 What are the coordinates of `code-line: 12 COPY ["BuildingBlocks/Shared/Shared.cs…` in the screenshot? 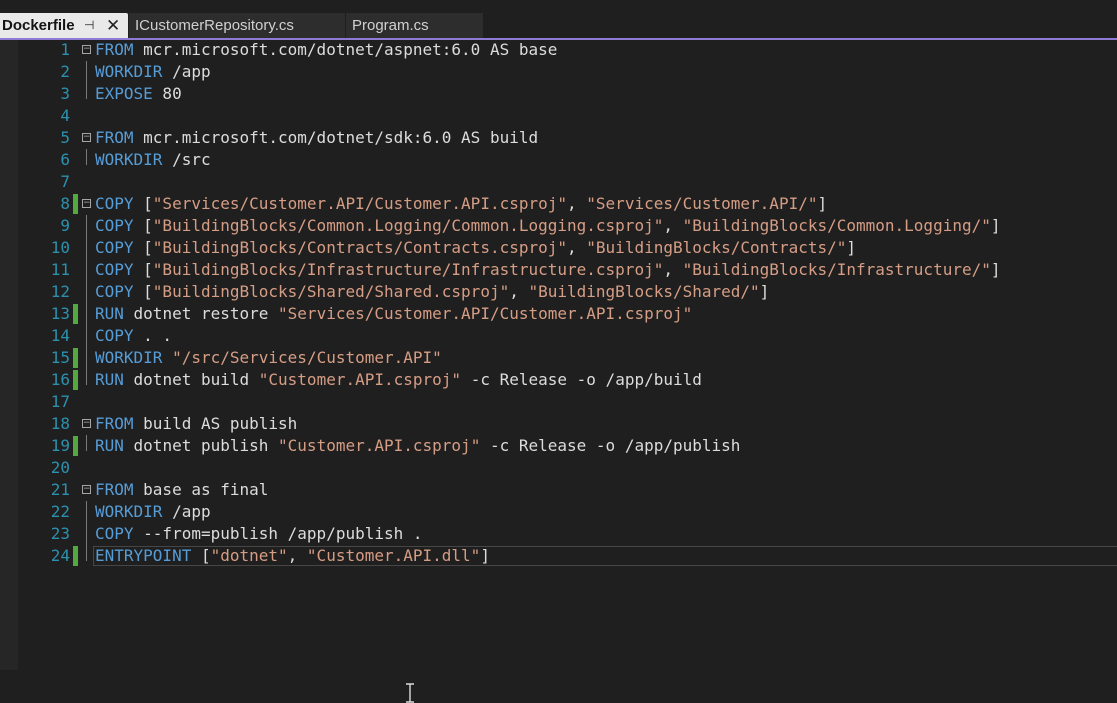 It's located at (558, 292).